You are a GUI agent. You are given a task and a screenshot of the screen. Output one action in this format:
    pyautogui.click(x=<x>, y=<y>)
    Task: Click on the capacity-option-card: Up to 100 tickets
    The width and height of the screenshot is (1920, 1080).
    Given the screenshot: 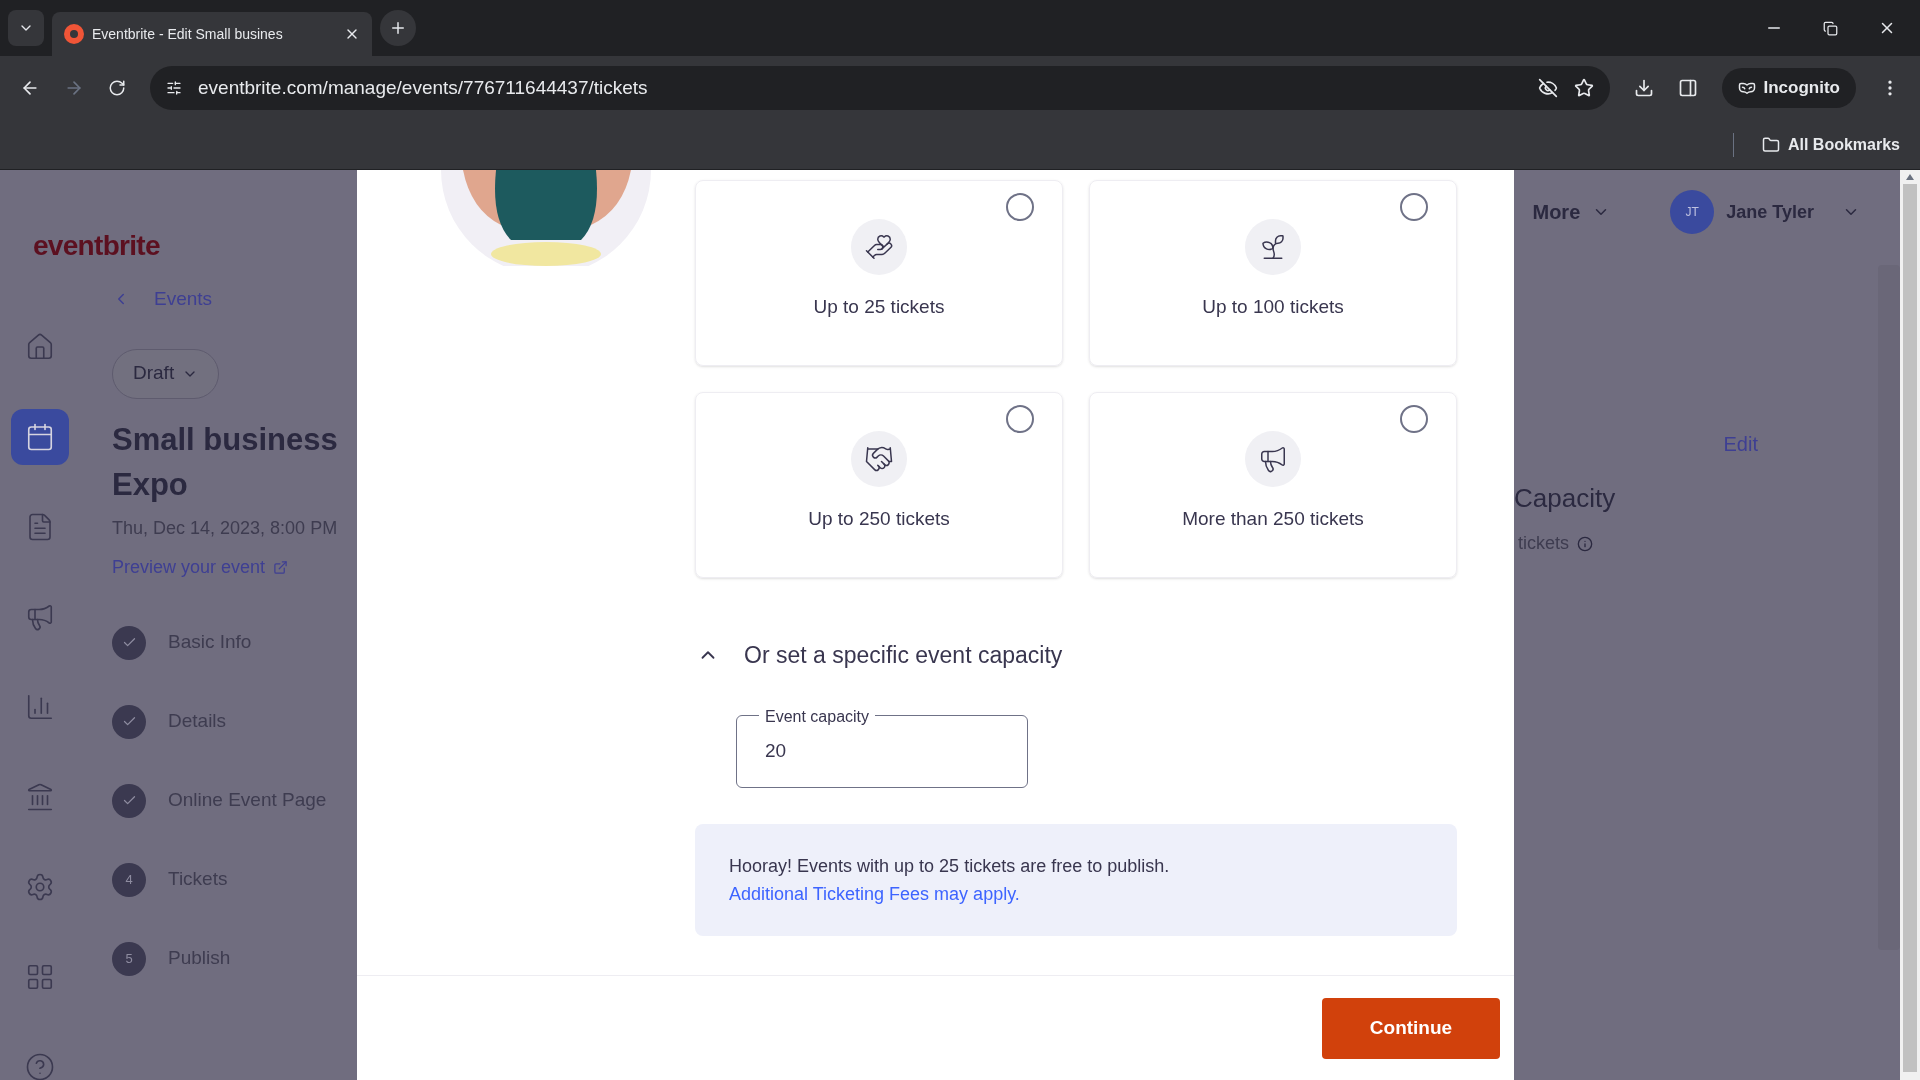 What is the action you would take?
    pyautogui.click(x=1273, y=273)
    